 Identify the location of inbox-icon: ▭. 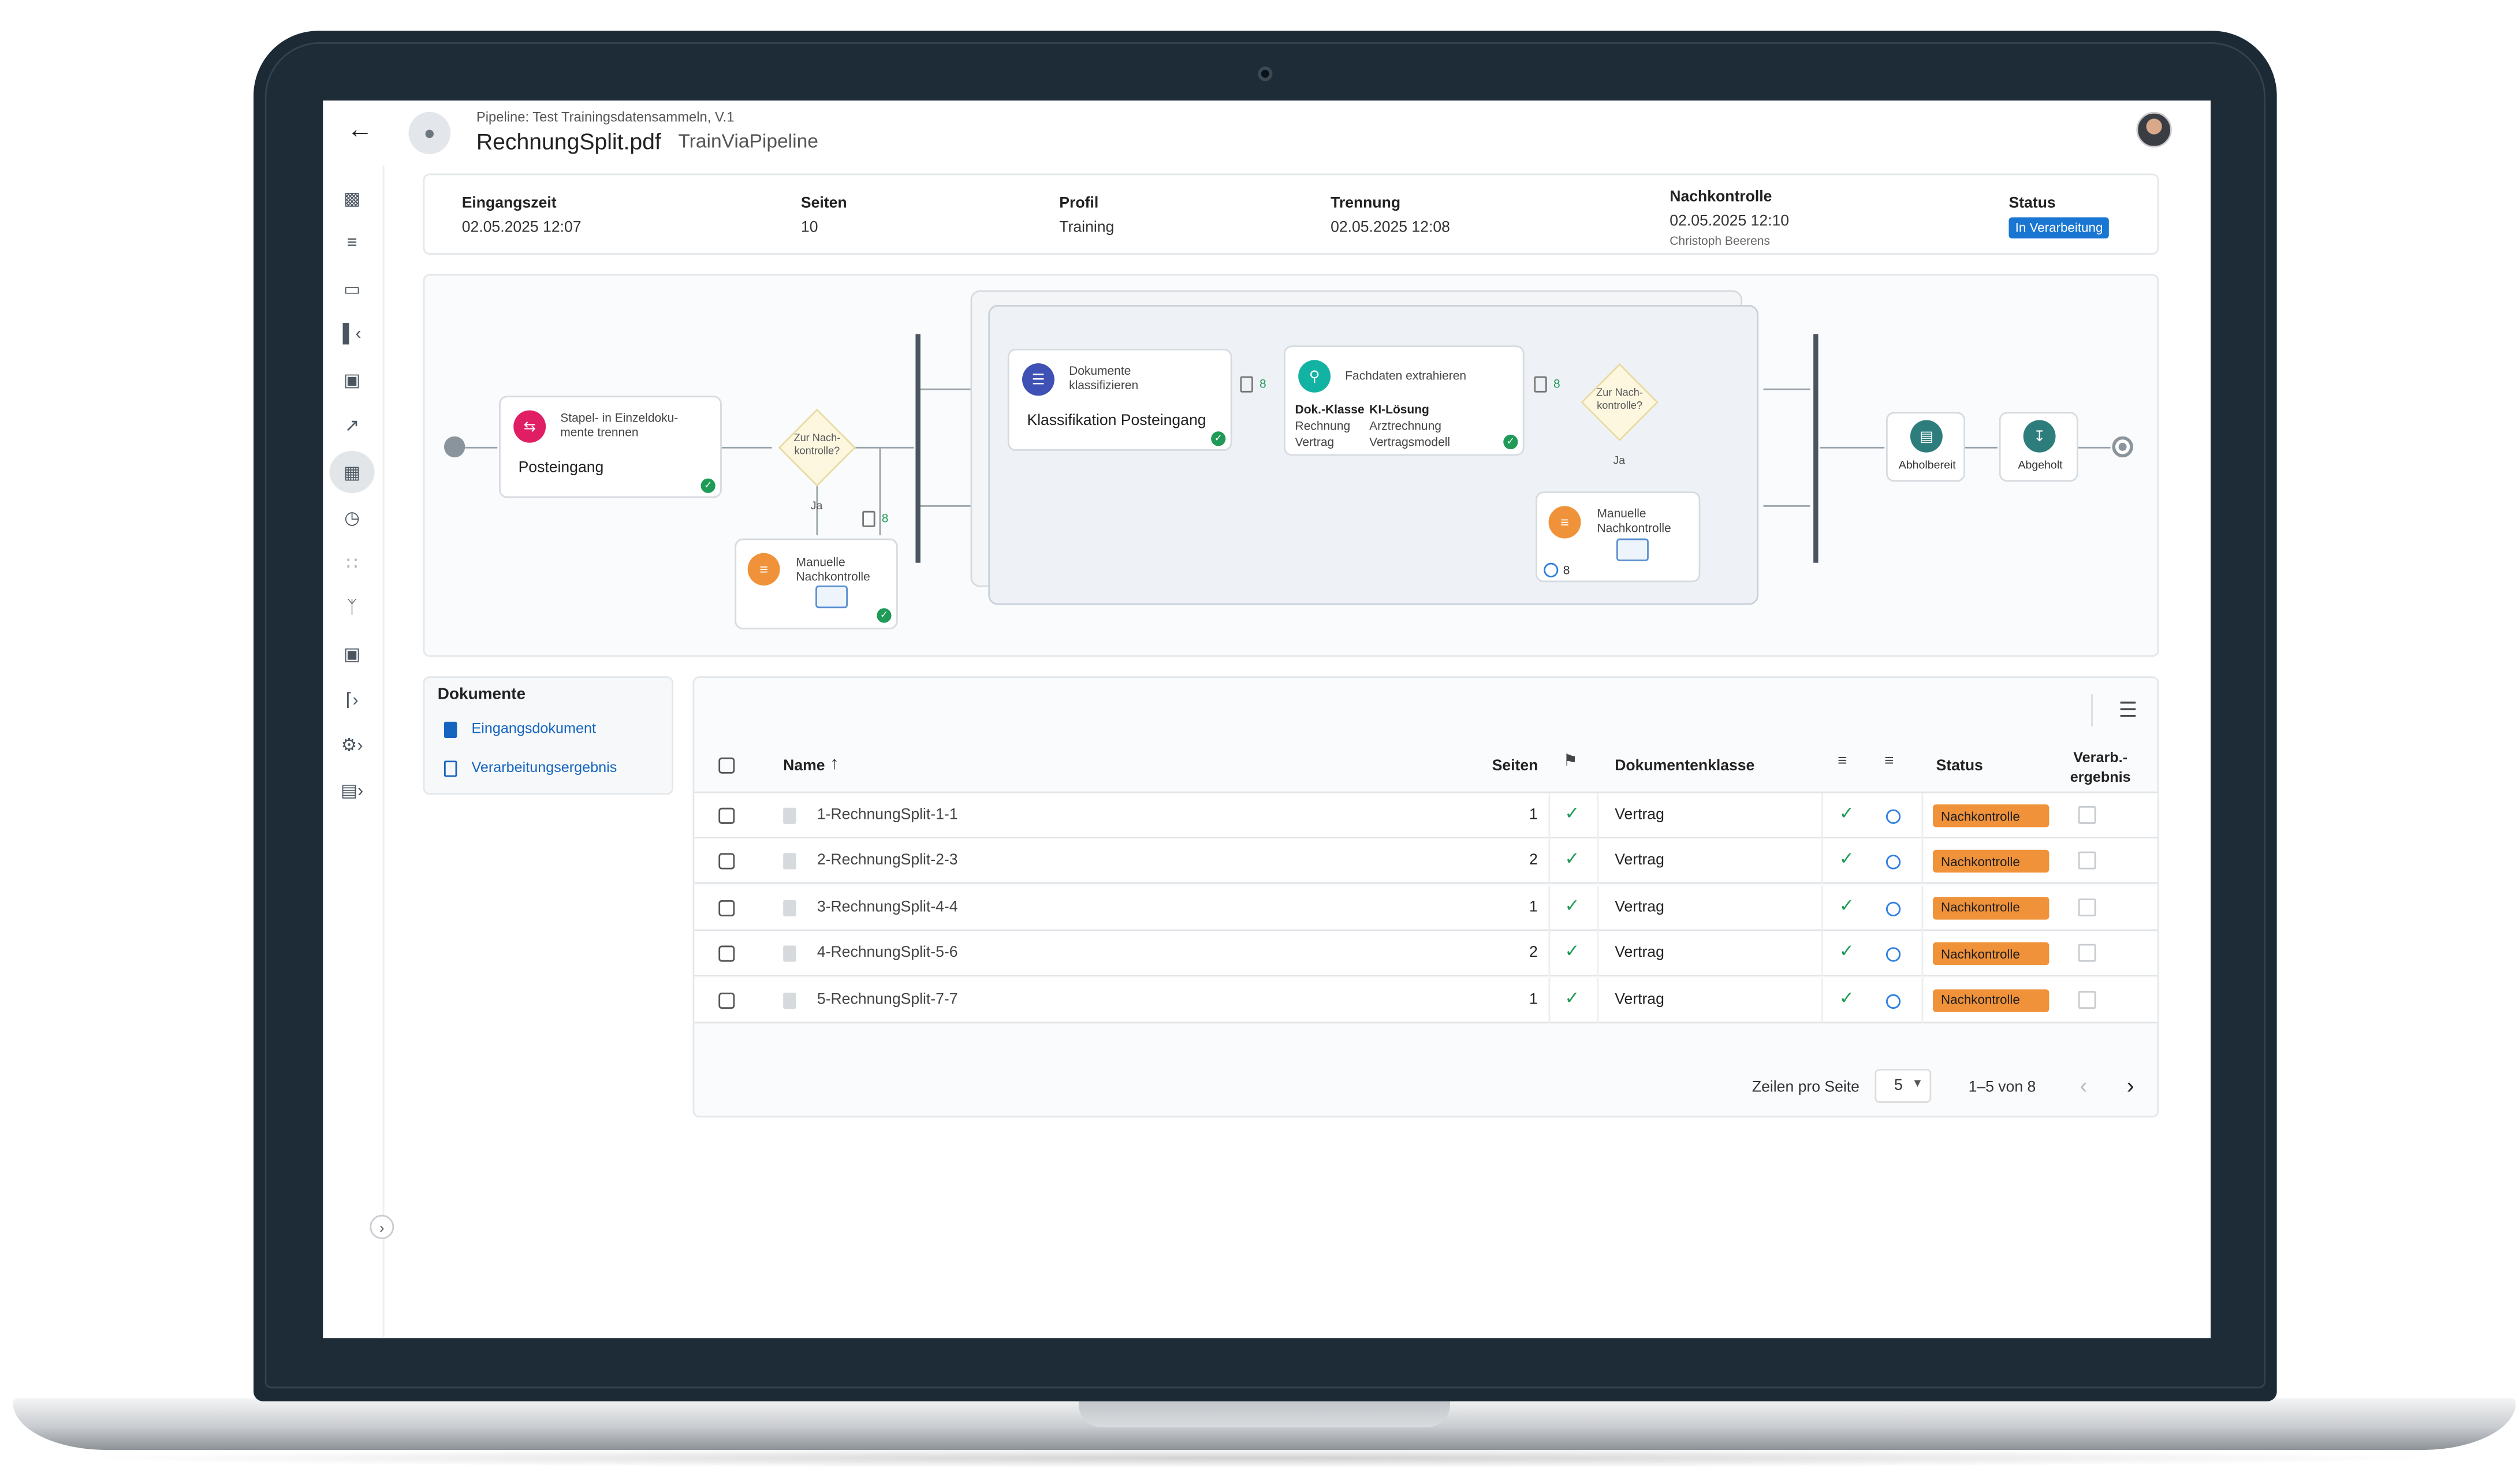
(352, 288).